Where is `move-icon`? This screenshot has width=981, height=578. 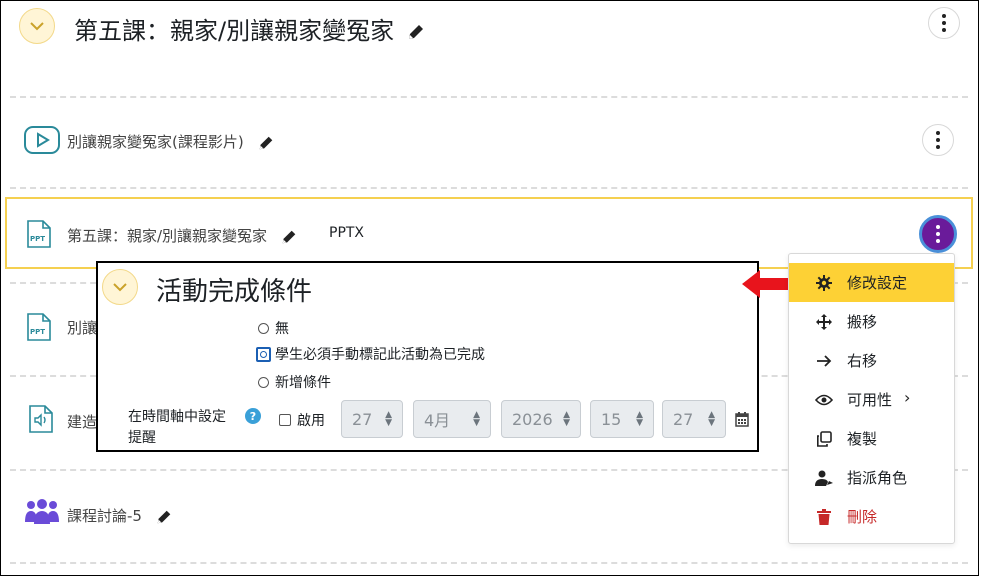 move-icon is located at coordinates (824, 322).